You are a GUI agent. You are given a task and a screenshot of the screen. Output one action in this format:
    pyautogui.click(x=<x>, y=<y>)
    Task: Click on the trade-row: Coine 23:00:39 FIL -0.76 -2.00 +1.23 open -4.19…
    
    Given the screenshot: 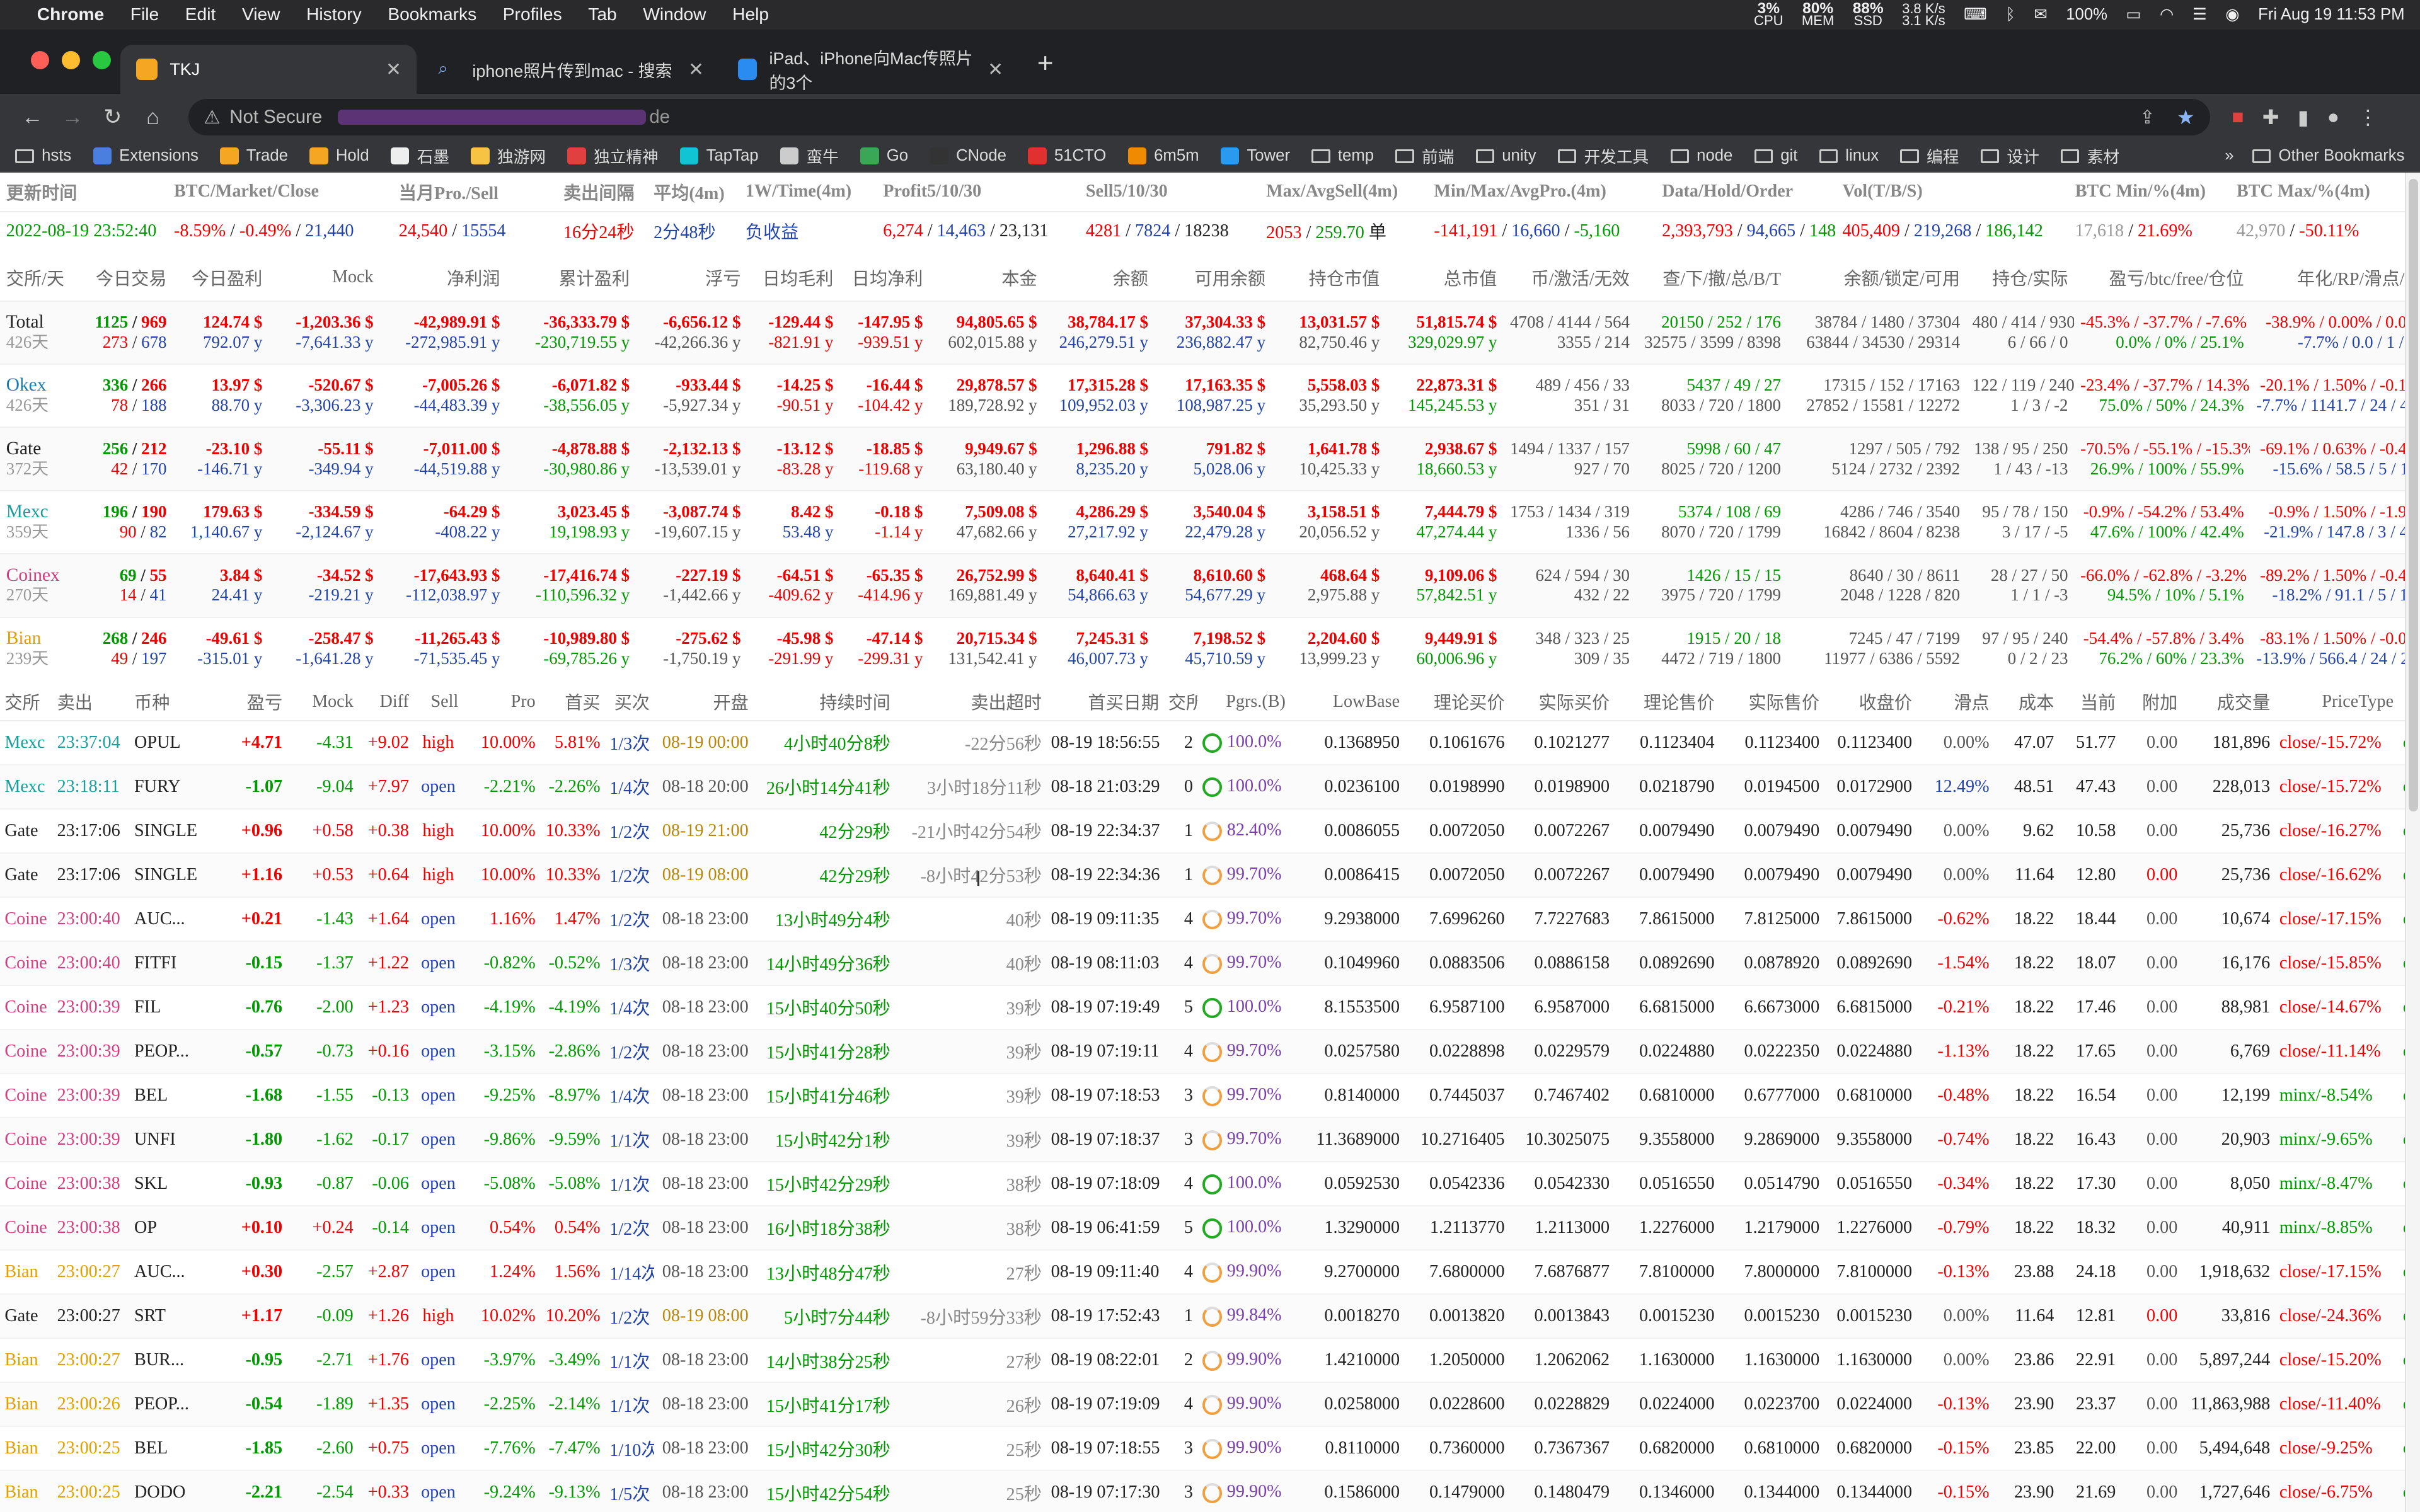 What is the action you would take?
    pyautogui.click(x=1203, y=1007)
    